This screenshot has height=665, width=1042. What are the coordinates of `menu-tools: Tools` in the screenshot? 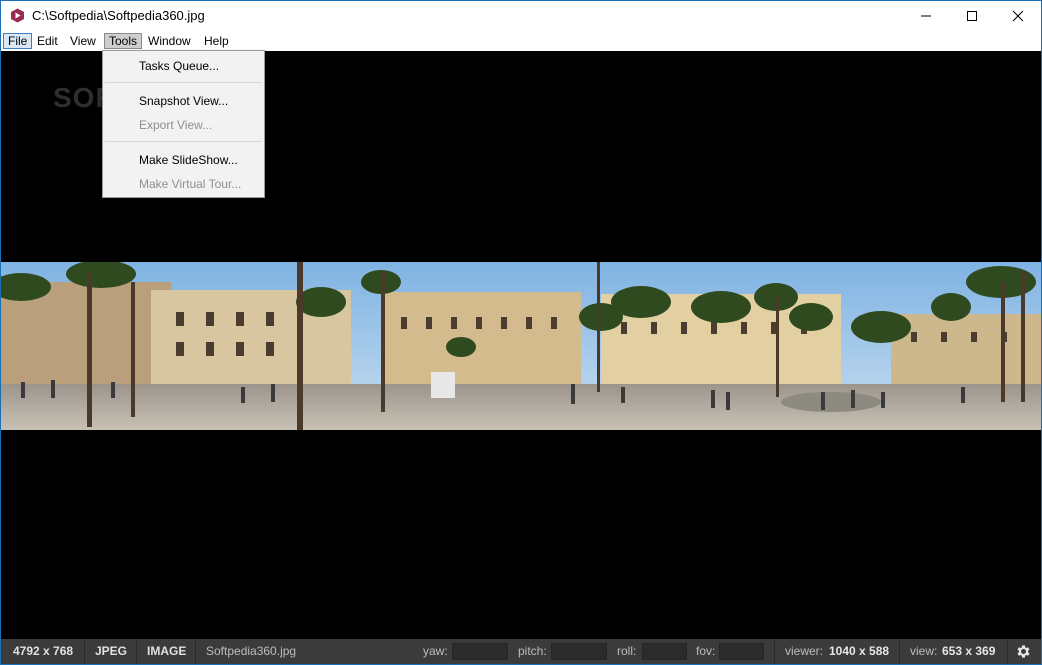 It's located at (123, 41).